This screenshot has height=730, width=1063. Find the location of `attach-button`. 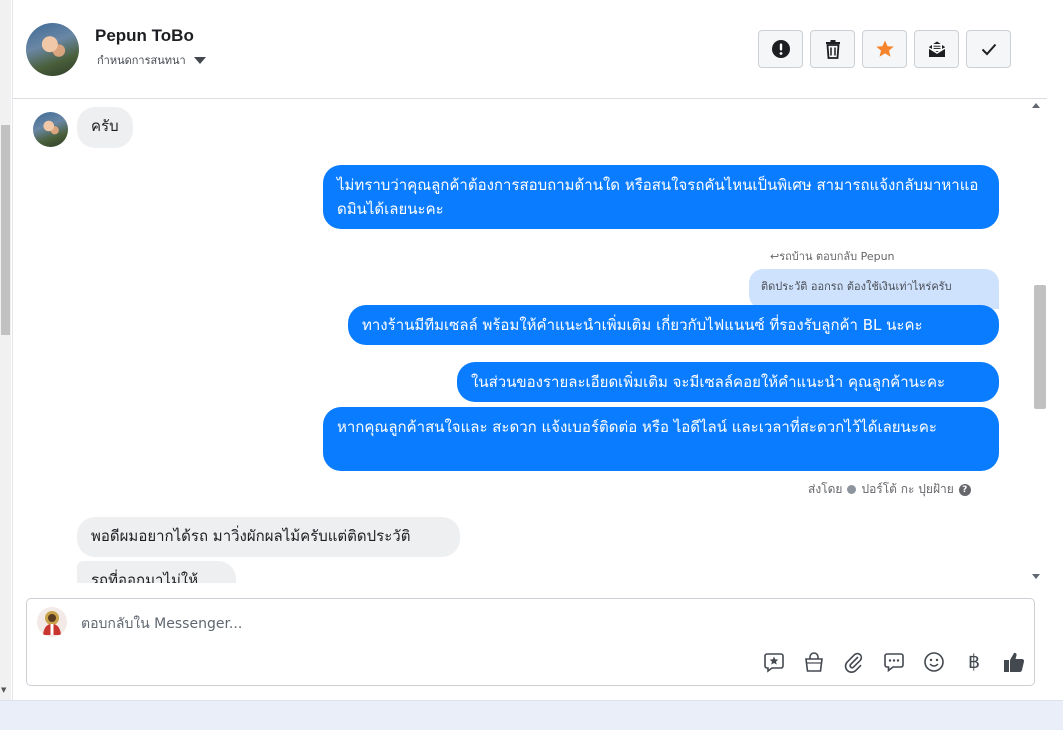

attach-button is located at coordinates (854, 662).